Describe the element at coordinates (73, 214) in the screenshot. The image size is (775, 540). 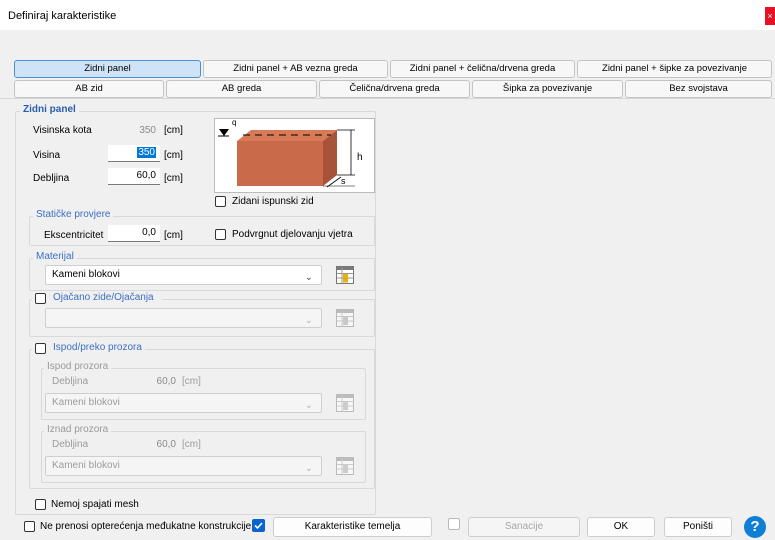
I see `staticke-provjere-title: Statičke provjere` at that location.